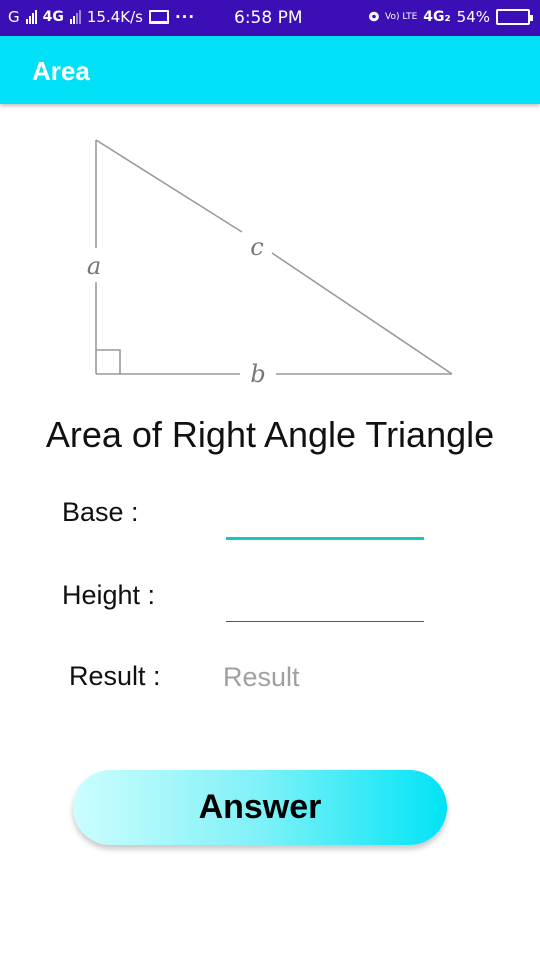  Describe the element at coordinates (514, 17) in the screenshot. I see `battery-icon` at that location.